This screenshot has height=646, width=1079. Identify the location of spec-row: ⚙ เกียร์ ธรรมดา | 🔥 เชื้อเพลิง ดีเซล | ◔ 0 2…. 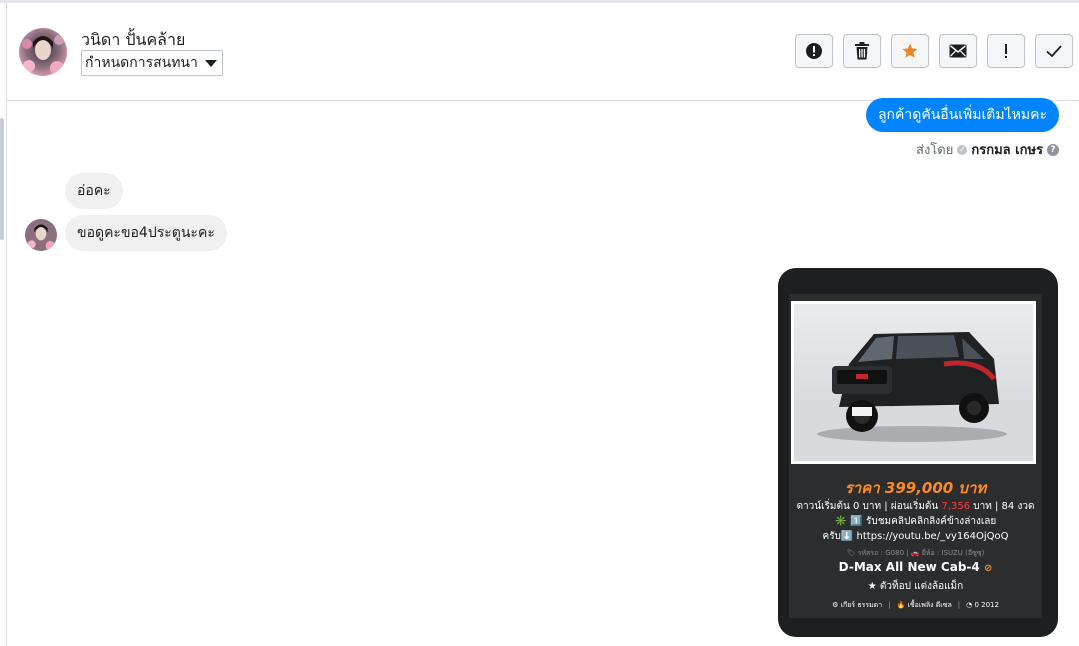
(915, 605).